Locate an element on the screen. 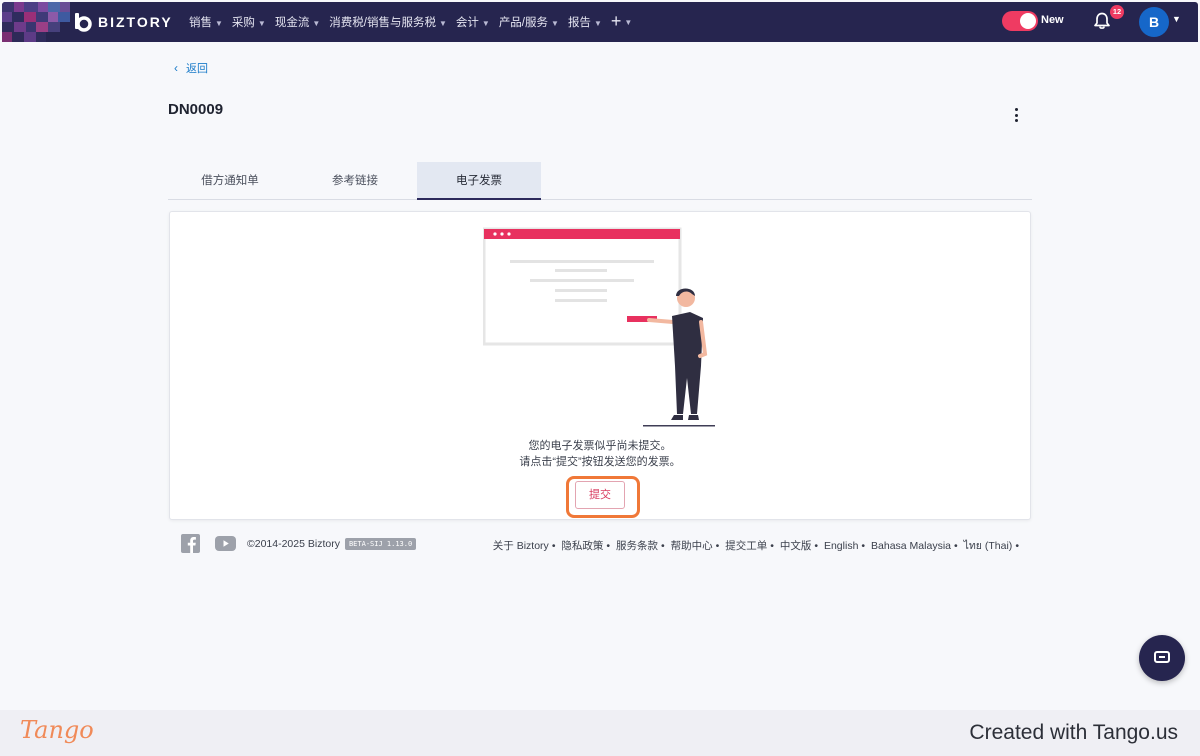 The height and width of the screenshot is (756, 1200). message-line-1: 您的电子发票似乎尚未提交。 is located at coordinates (600, 446).